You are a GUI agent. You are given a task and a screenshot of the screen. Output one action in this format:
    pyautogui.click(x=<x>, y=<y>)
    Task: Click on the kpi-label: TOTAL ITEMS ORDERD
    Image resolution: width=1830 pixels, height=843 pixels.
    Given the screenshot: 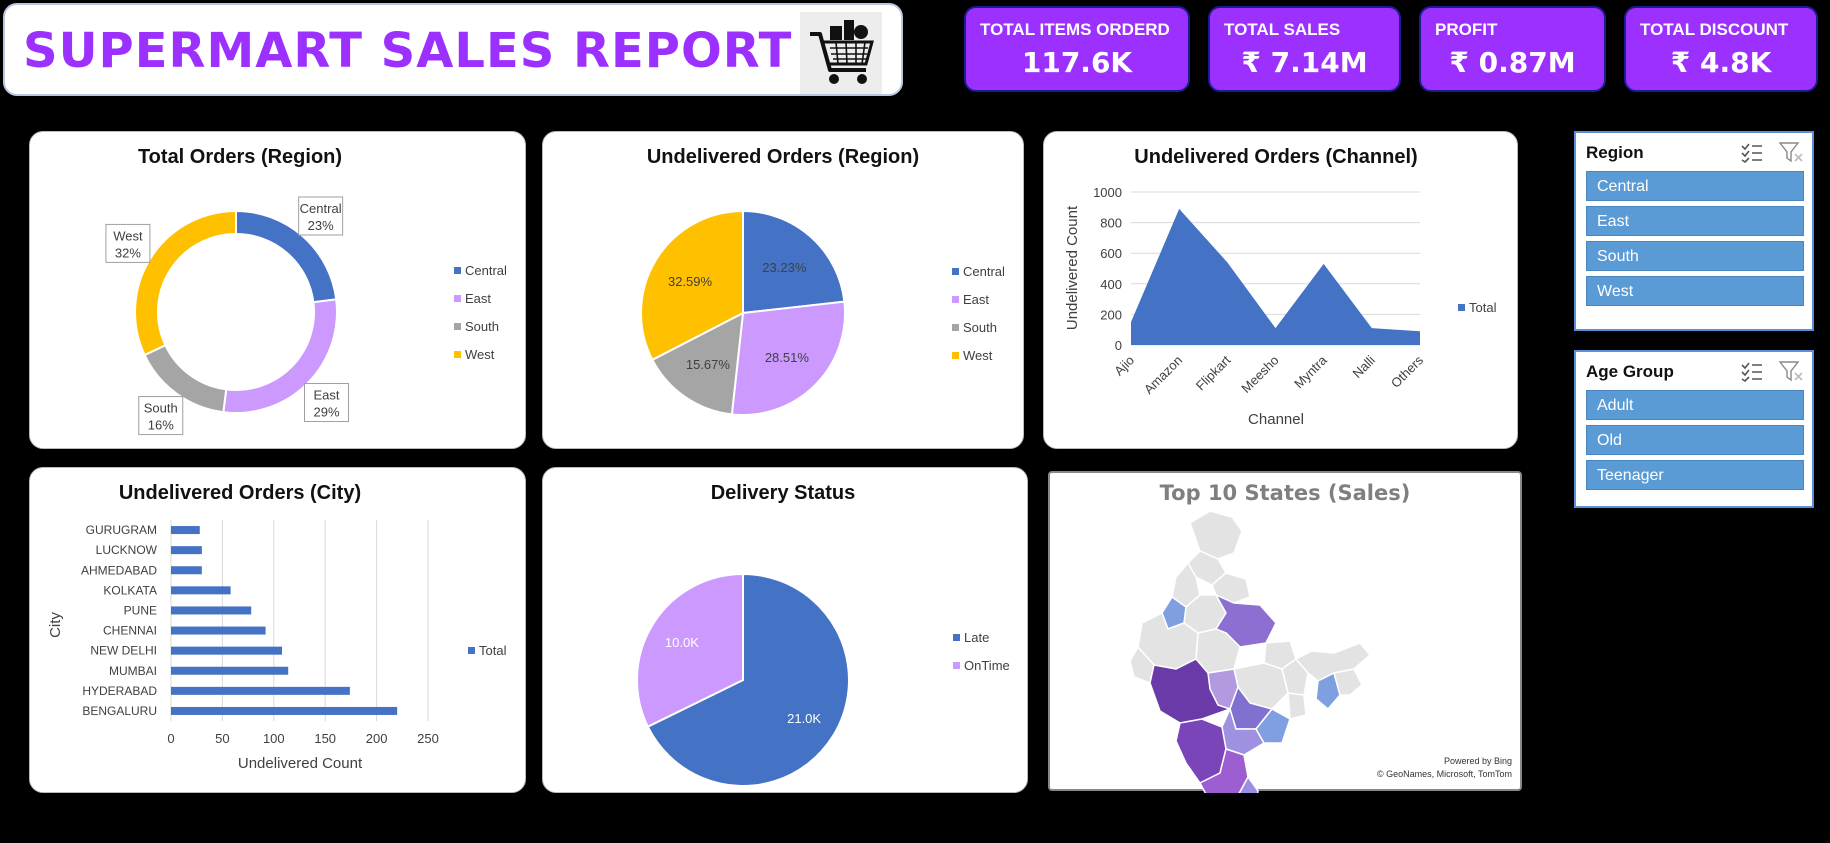 What is the action you would take?
    pyautogui.click(x=1075, y=29)
    